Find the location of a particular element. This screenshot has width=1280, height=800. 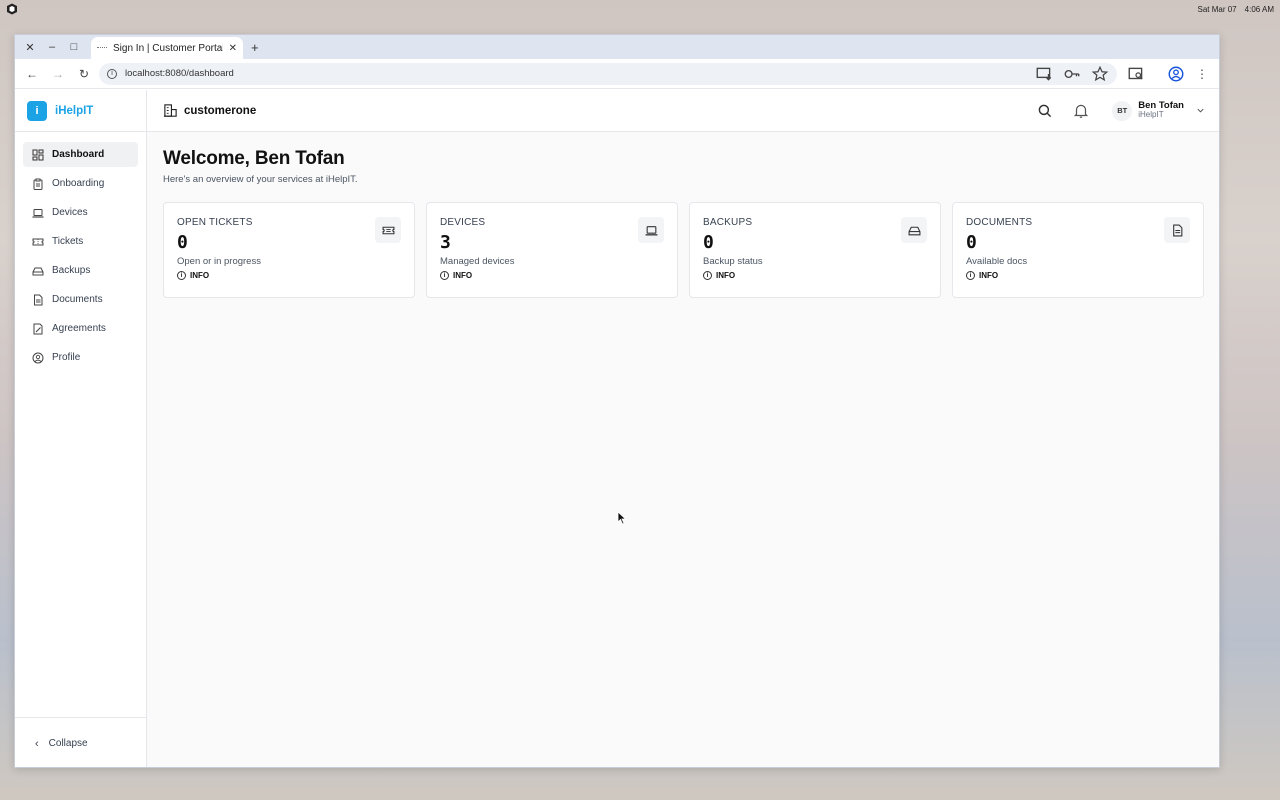

search-icon is located at coordinates (1045, 111).